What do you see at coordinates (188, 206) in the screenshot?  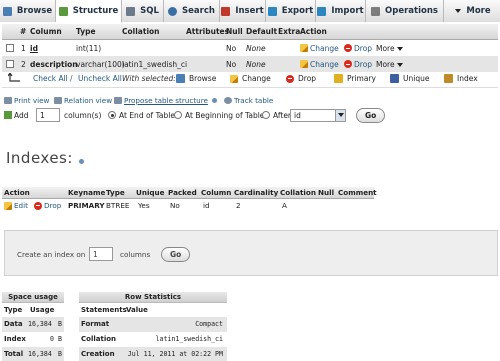 I see `table-row: Edit Drop PRIMARY BTREE Yes No id 2 A` at bounding box center [188, 206].